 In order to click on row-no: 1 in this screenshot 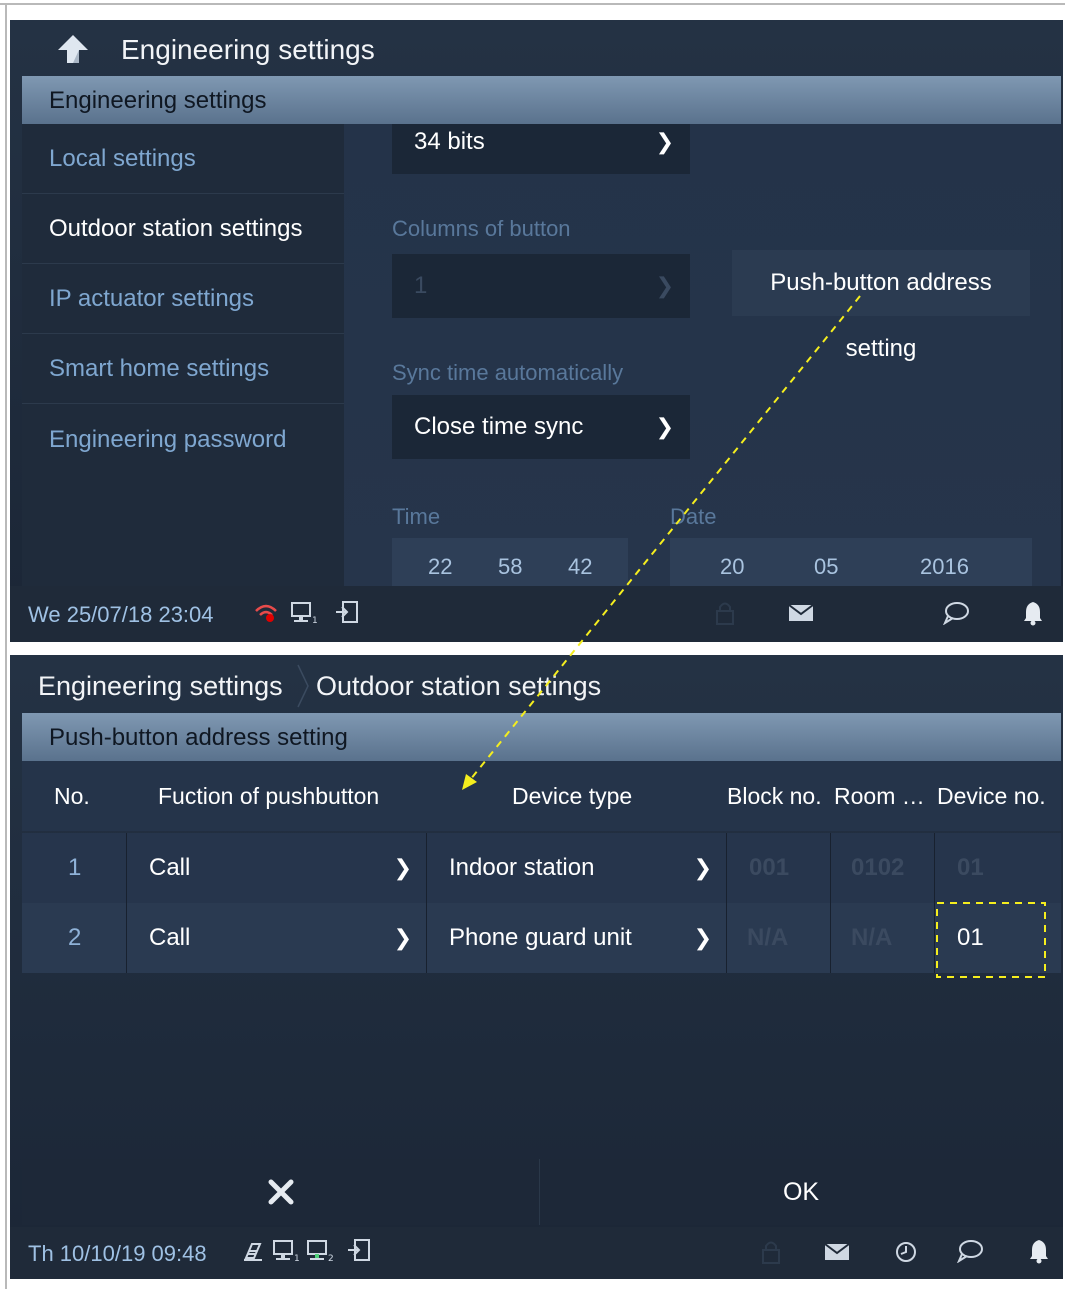, I will do `click(75, 867)`.